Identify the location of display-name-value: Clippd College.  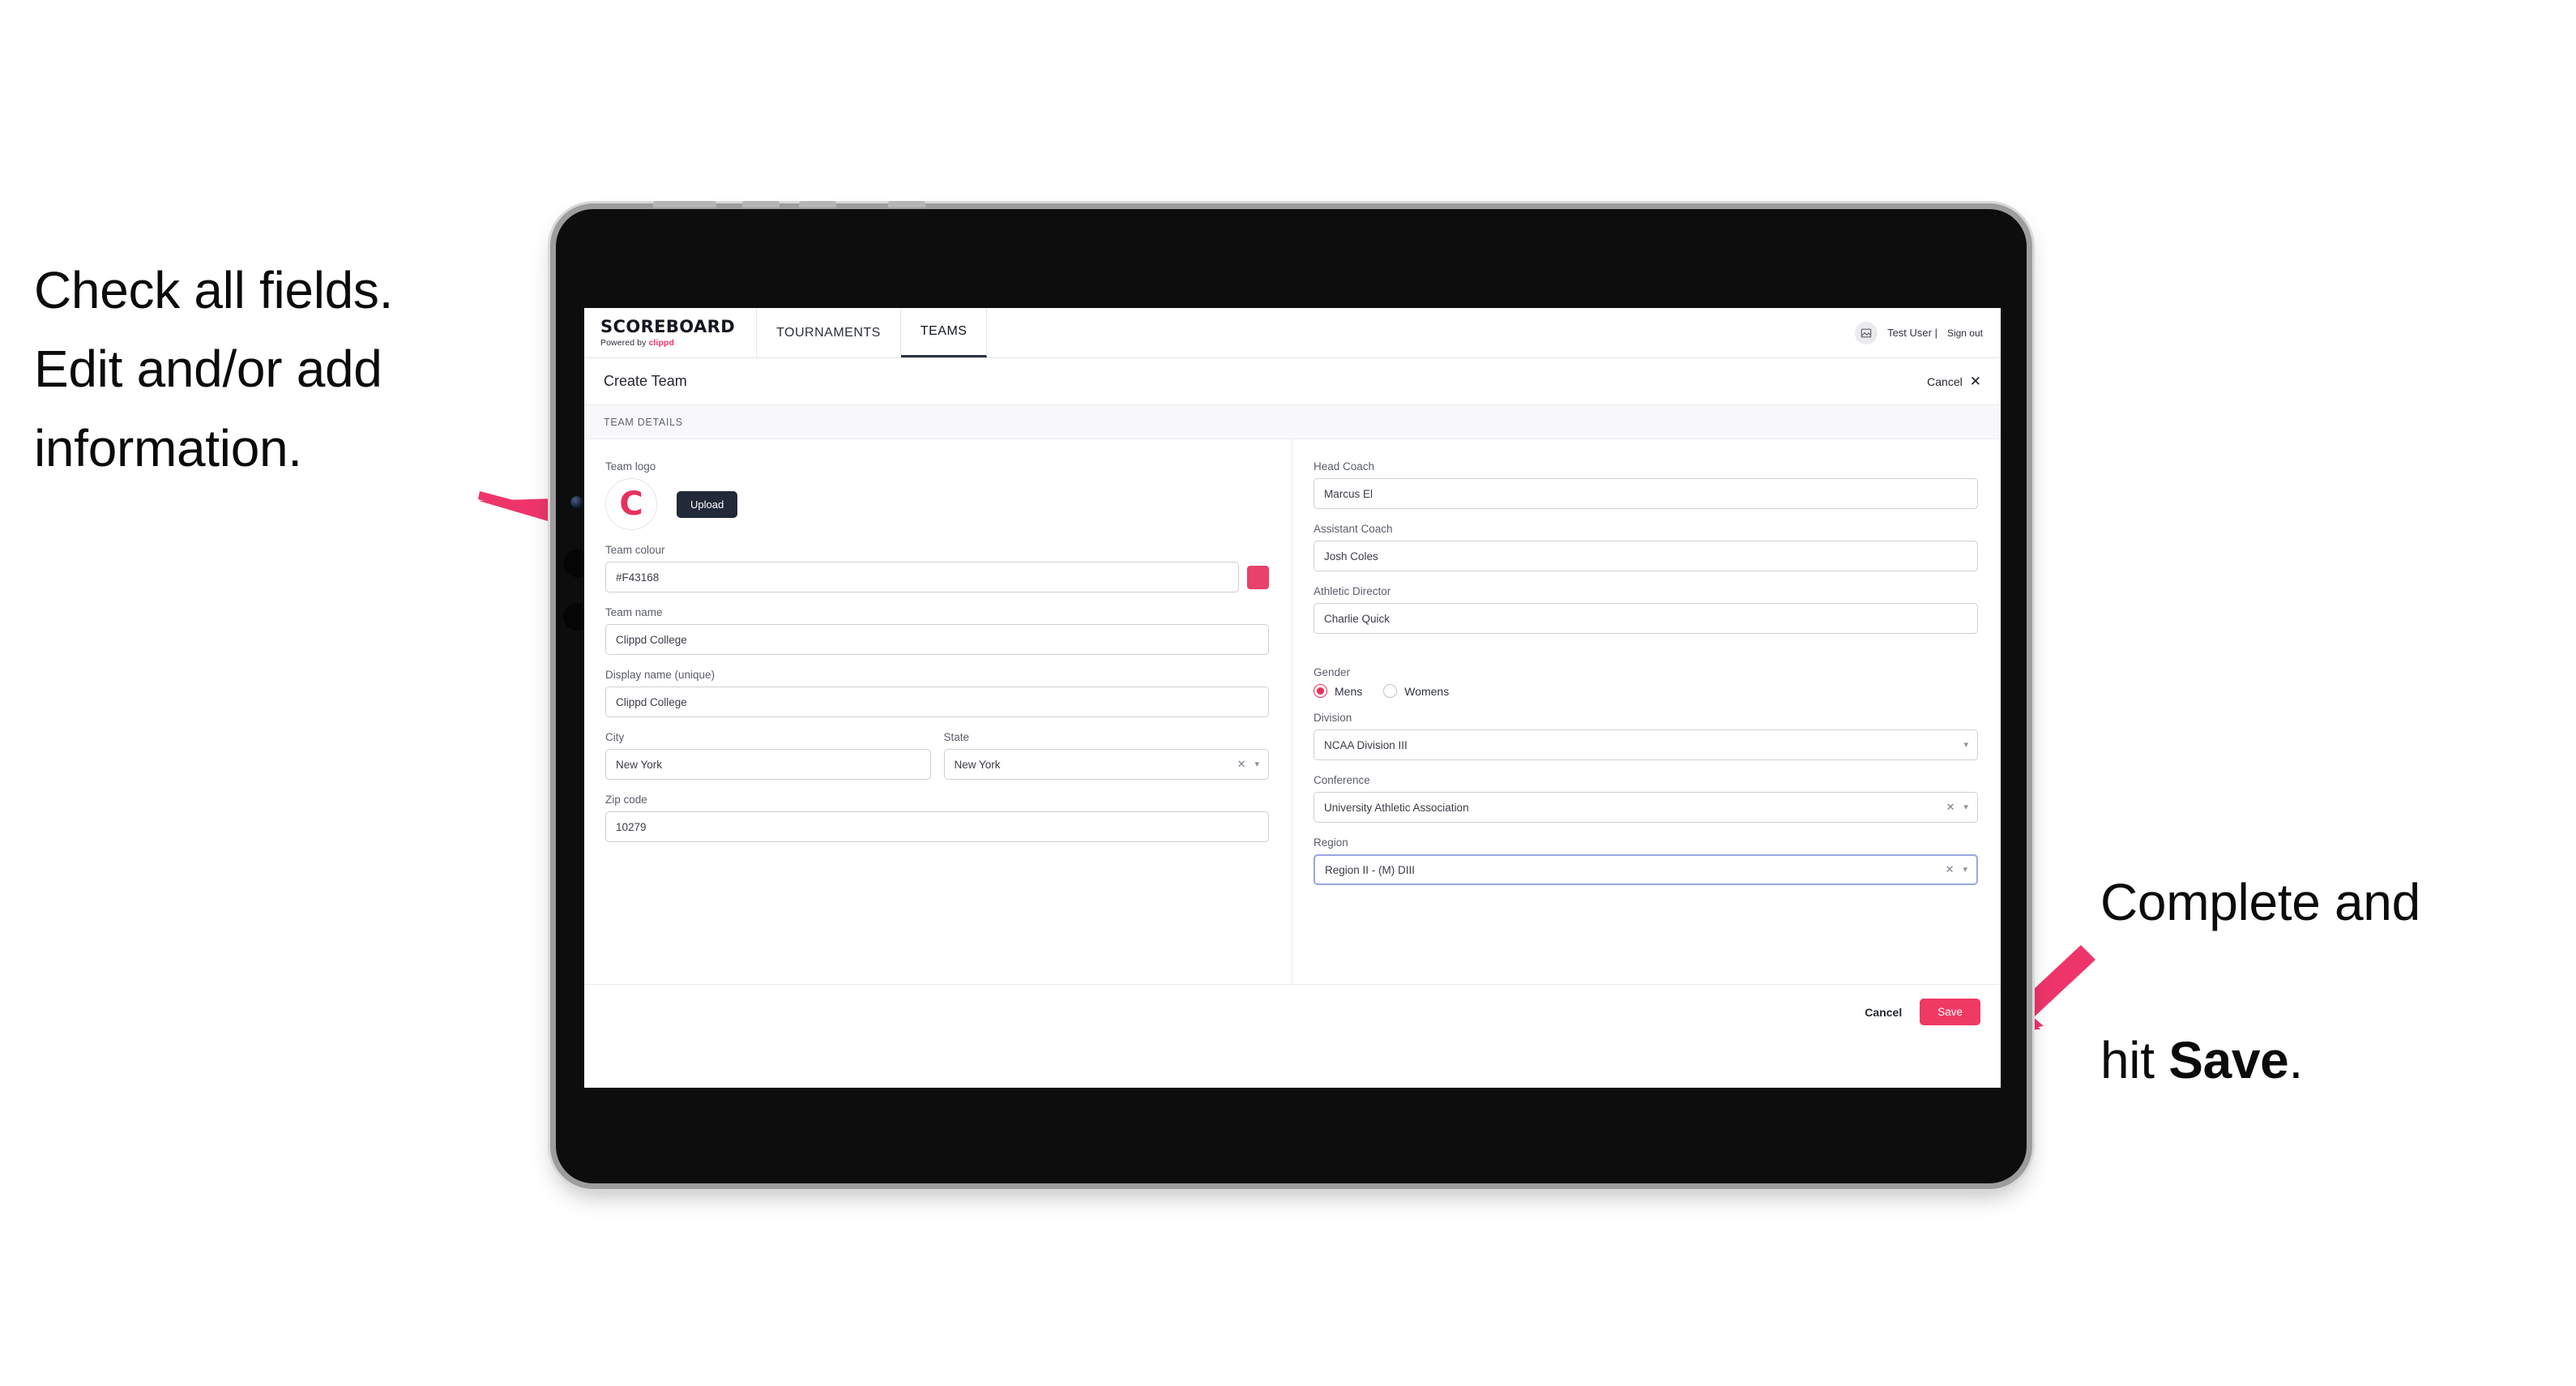
(651, 701).